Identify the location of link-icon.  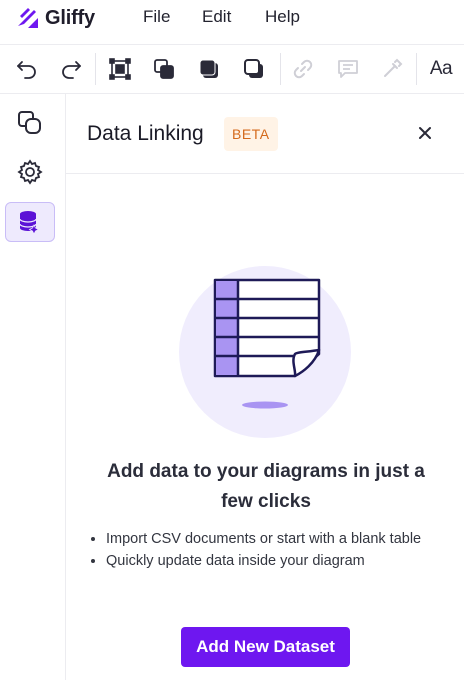
(303, 69).